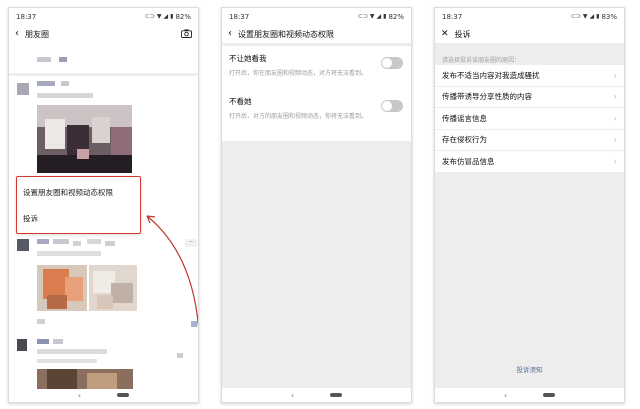  I want to click on reason-label: 传播谣言信息, so click(464, 118).